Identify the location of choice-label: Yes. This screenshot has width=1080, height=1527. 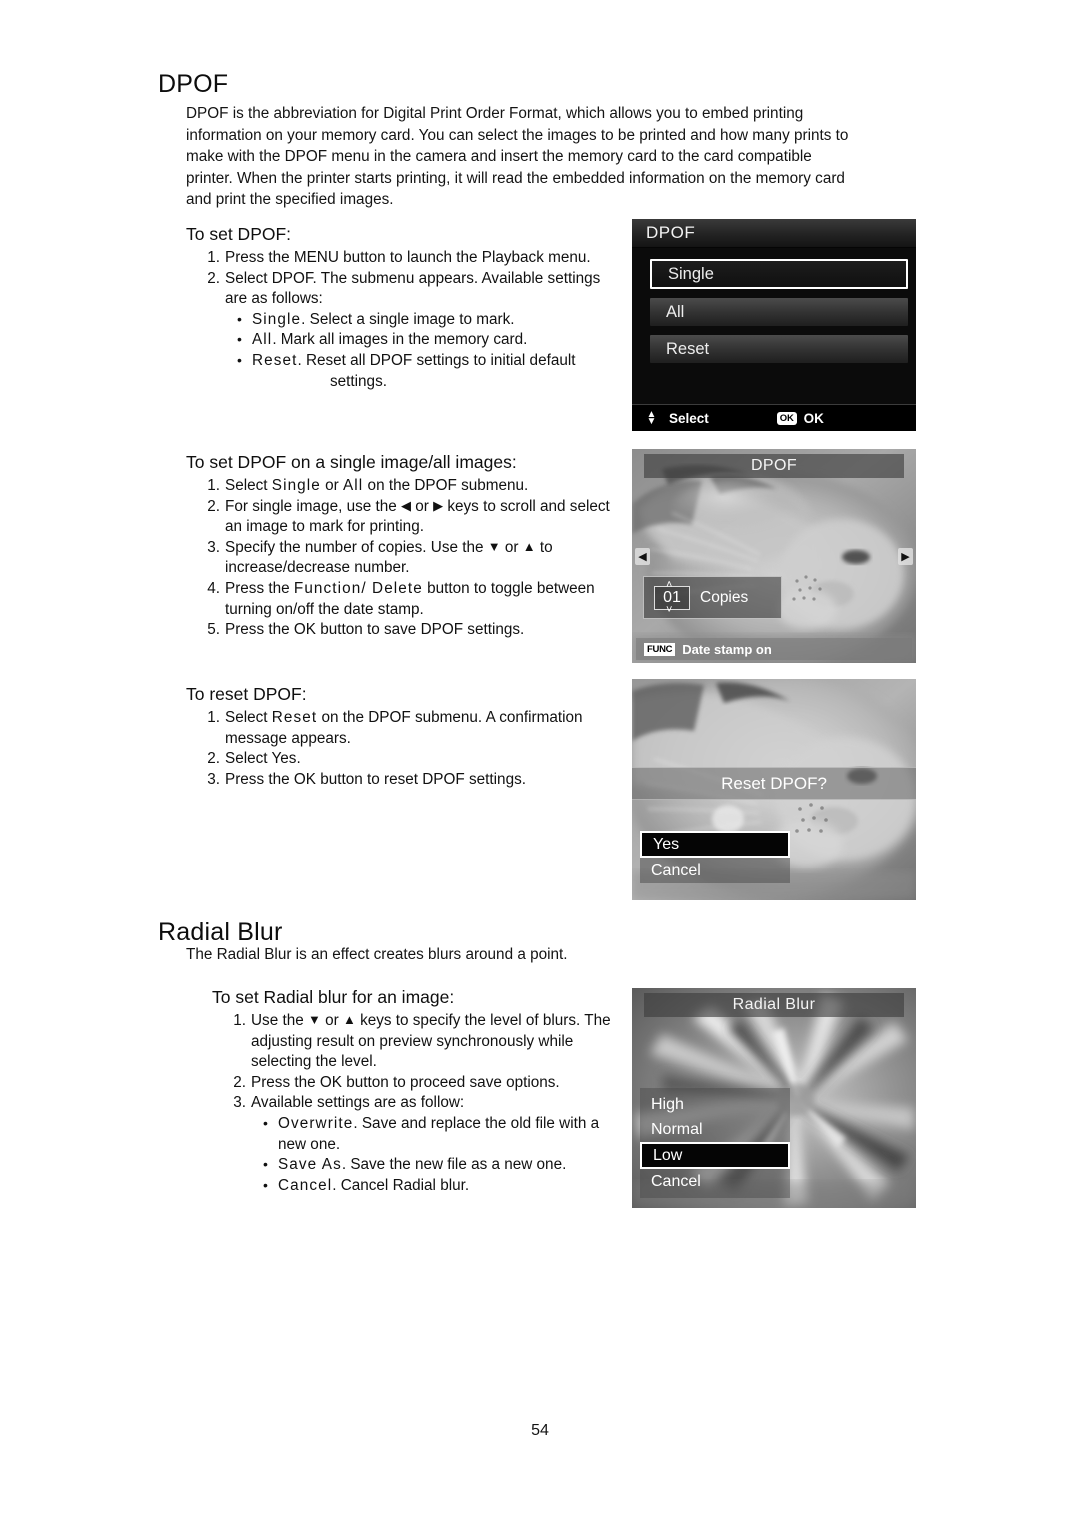
(666, 844).